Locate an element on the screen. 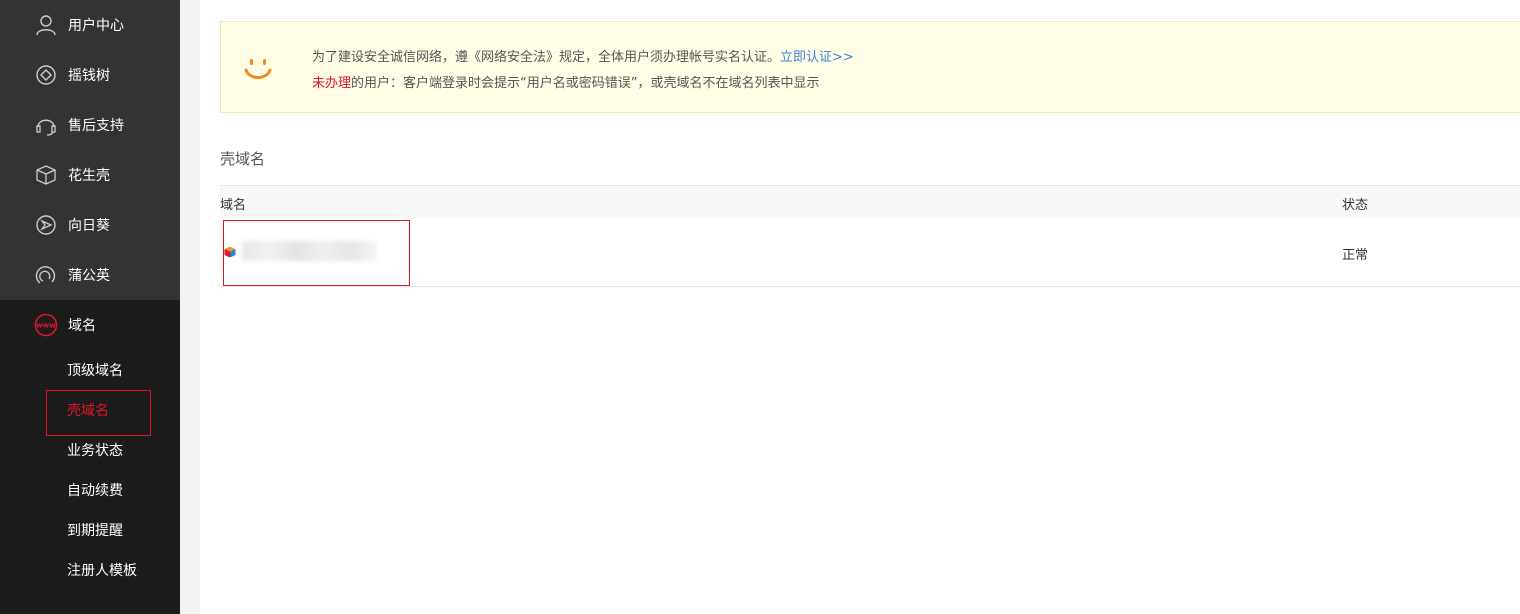 This screenshot has height=614, width=1520. sidebar-item-label: 向日葵 is located at coordinates (89, 226).